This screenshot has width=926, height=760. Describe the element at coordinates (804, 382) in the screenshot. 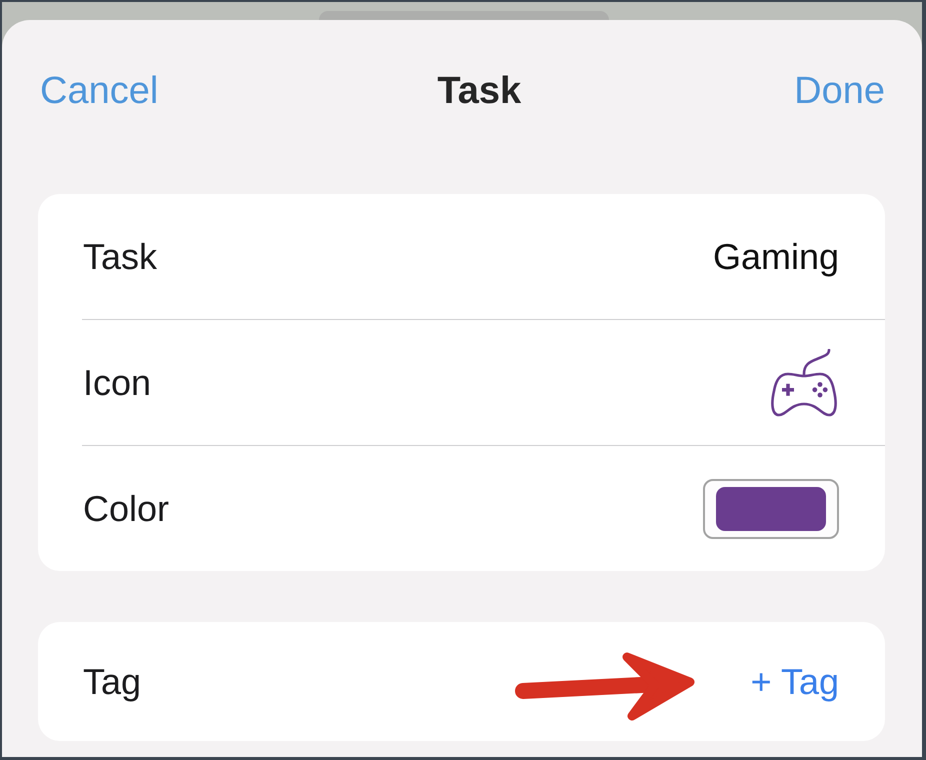

I see `gamepad-icon` at that location.